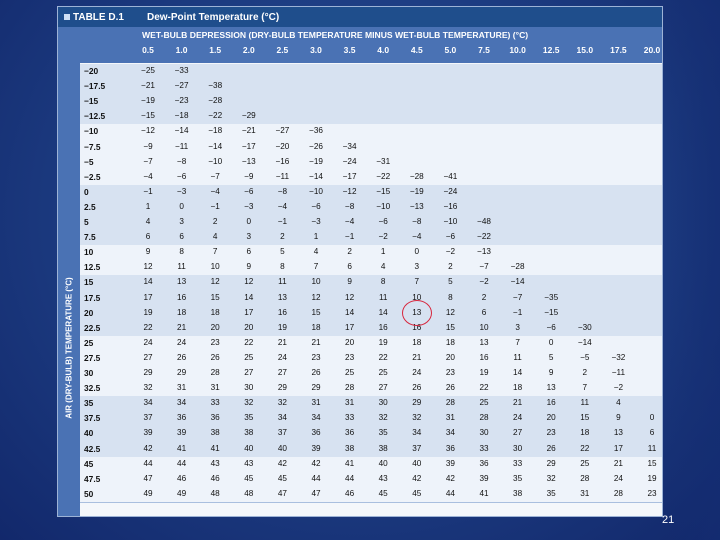 Image resolution: width=720 pixels, height=540 pixels. What do you see at coordinates (551, 493) in the screenshot?
I see `table-cell: 35` at bounding box center [551, 493].